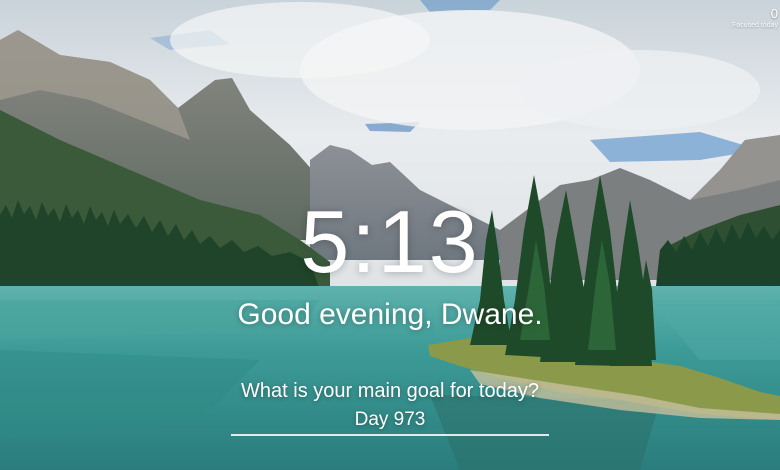 Image resolution: width=780 pixels, height=470 pixels. What do you see at coordinates (774, 13) in the screenshot?
I see `focus-count: 0` at bounding box center [774, 13].